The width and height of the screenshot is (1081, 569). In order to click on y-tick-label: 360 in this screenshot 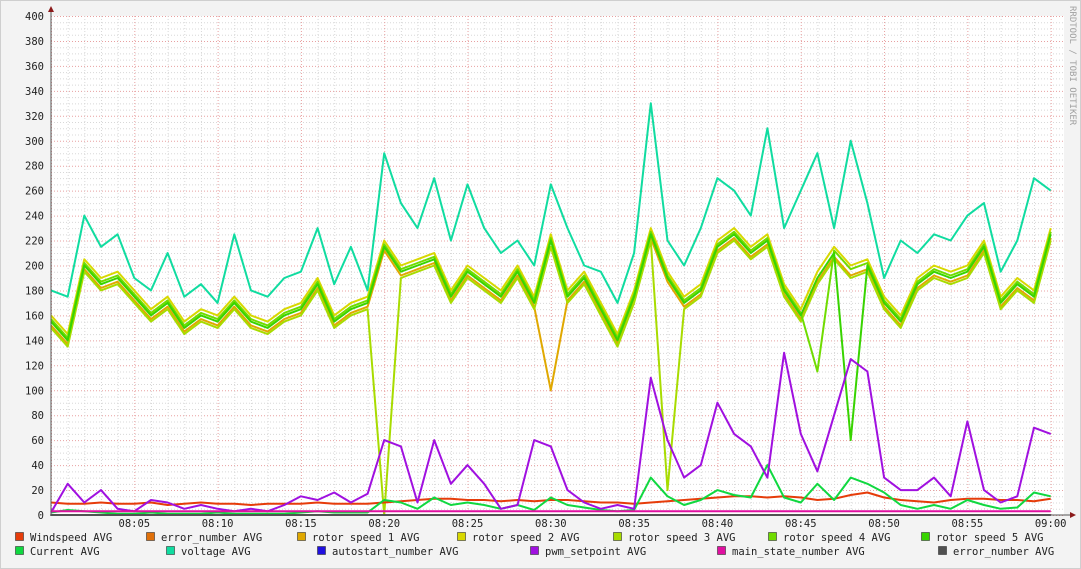, I will do `click(34, 67)`.